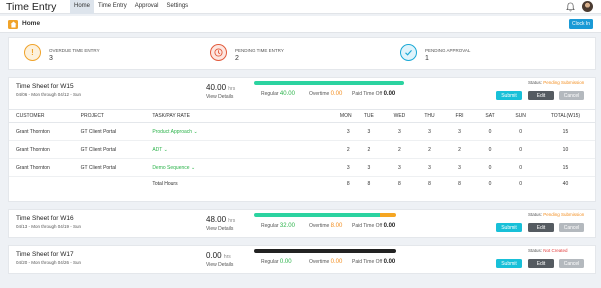 This screenshot has width=601, height=288. What do you see at coordinates (374, 262) in the screenshot?
I see `pto-hours: Paid Time Off 0.00` at bounding box center [374, 262].